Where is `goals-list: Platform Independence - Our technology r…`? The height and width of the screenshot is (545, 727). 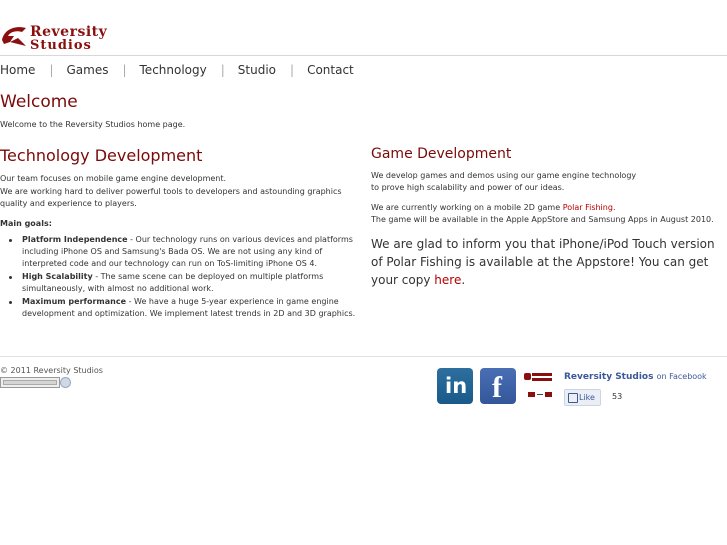 goals-list: Platform Independence - Our technology r… is located at coordinates (181, 277).